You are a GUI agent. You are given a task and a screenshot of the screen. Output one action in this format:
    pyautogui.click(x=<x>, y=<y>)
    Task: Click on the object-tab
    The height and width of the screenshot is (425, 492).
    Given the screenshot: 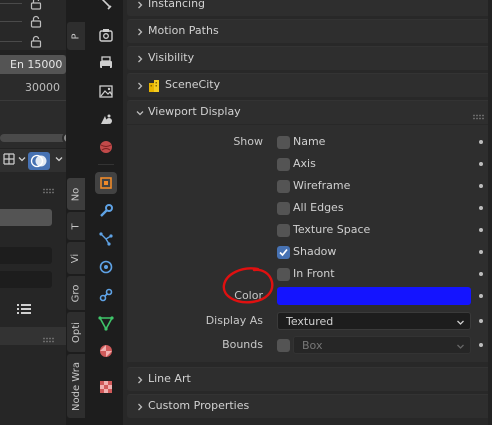 What is the action you would take?
    pyautogui.click(x=106, y=183)
    